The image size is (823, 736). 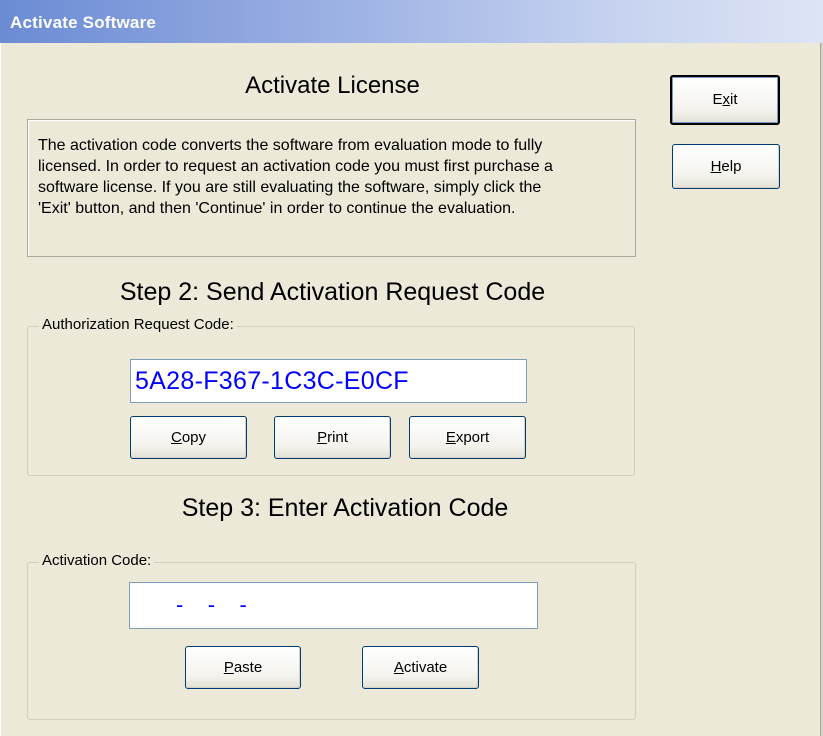 I want to click on print-button-label: Print, so click(x=332, y=437).